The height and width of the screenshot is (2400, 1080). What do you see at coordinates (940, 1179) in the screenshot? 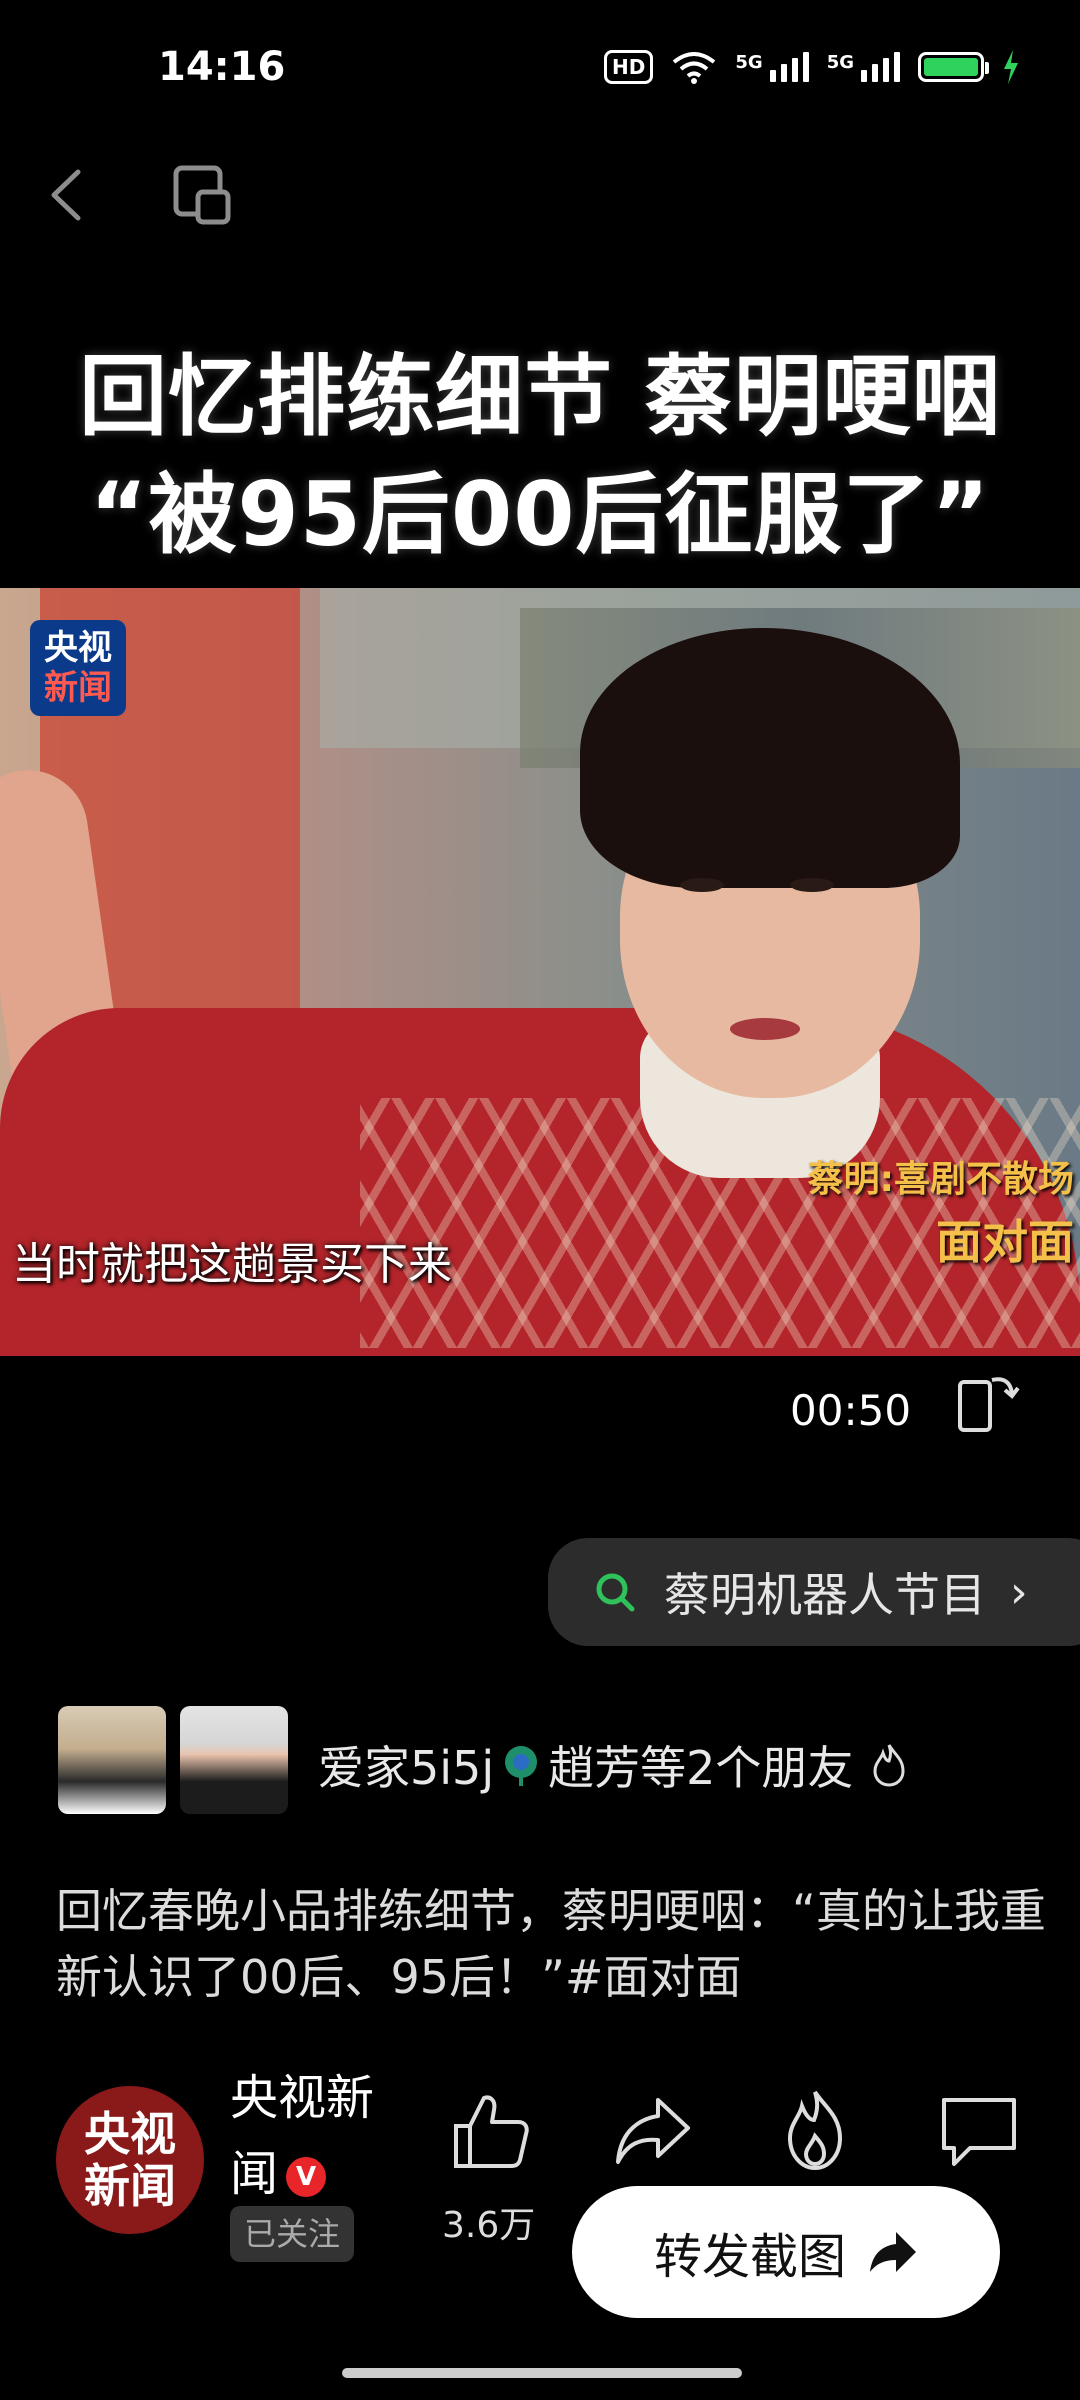
I see `show-name: 蔡明:喜剧不散场` at bounding box center [940, 1179].